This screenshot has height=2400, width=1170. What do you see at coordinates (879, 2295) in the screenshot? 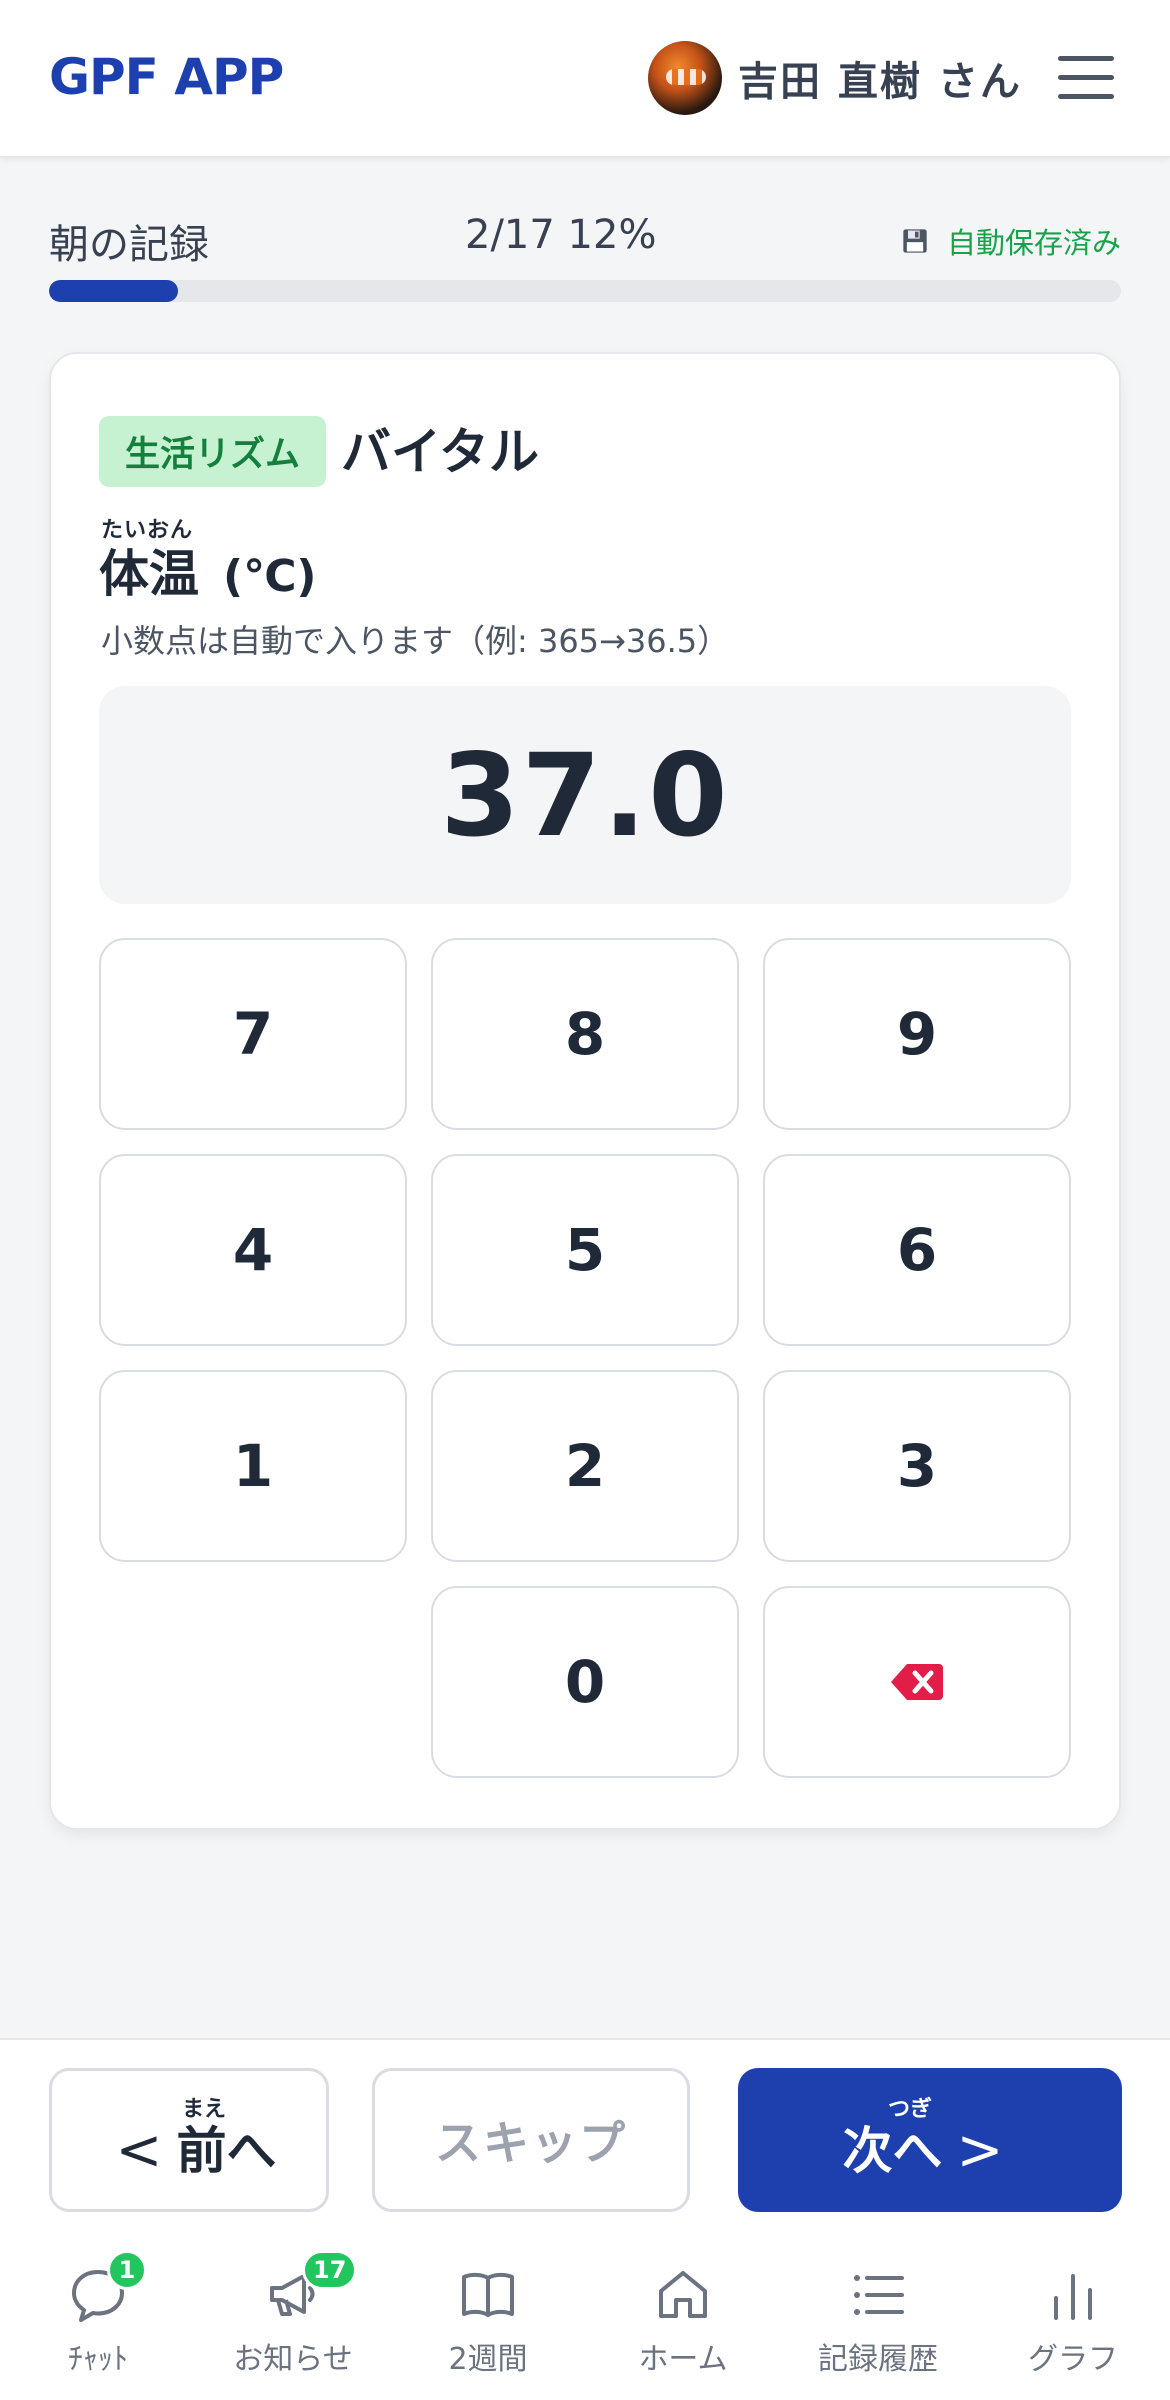
I see `list-icon` at bounding box center [879, 2295].